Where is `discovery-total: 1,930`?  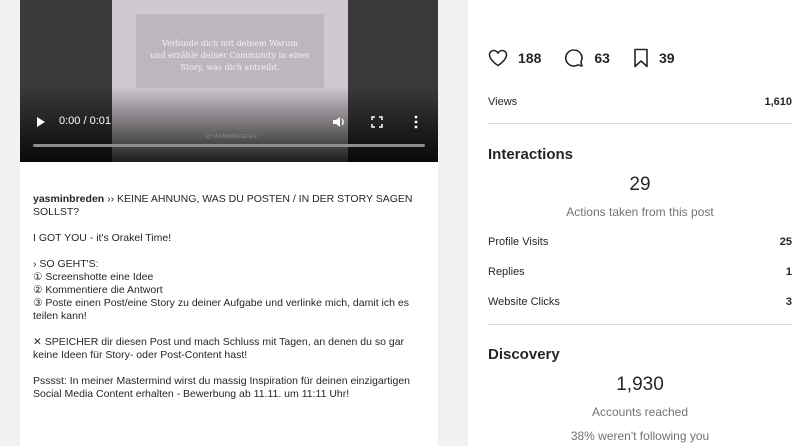 discovery-total: 1,930 is located at coordinates (640, 384).